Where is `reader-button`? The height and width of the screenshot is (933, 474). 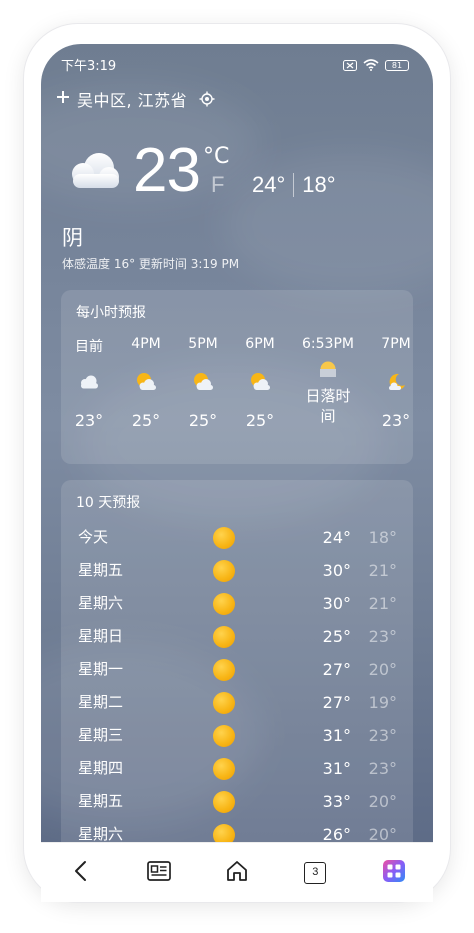 reader-button is located at coordinates (159, 873).